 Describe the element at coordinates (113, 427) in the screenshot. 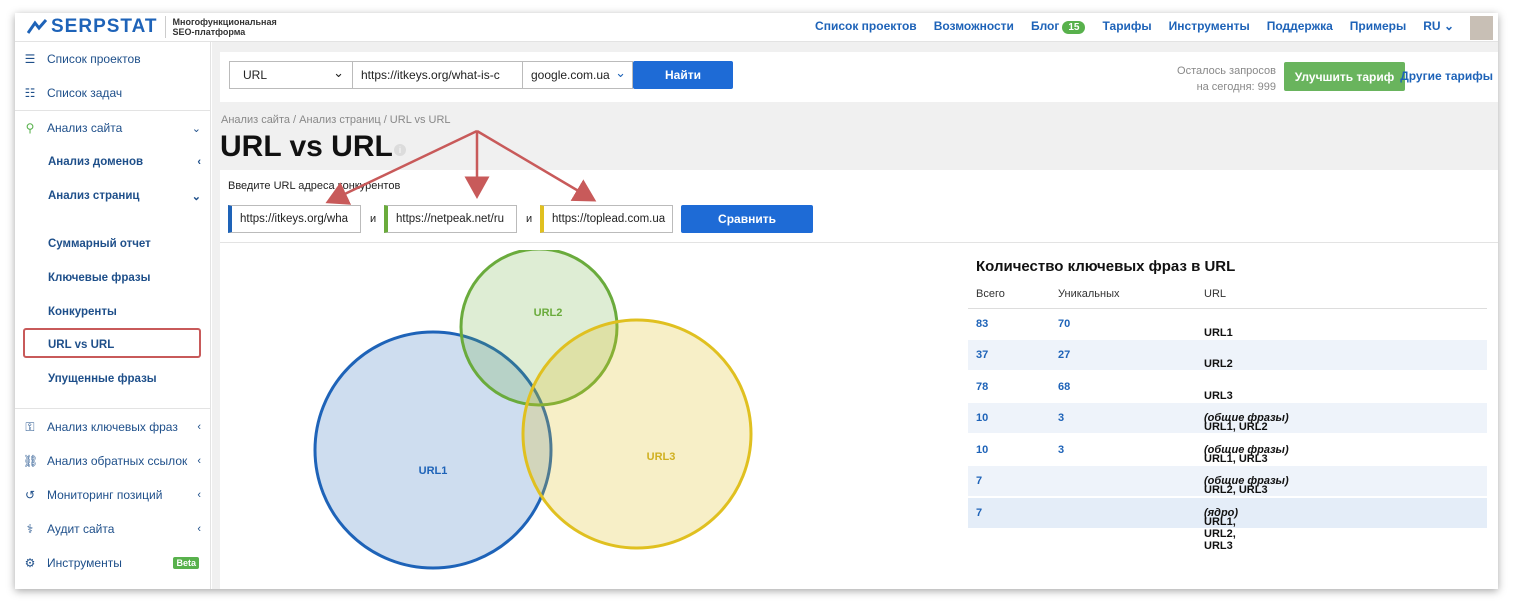

I see `sidebar-item-keyword-analysis: ⚿ Анализ ключевых фраз ‹` at that location.